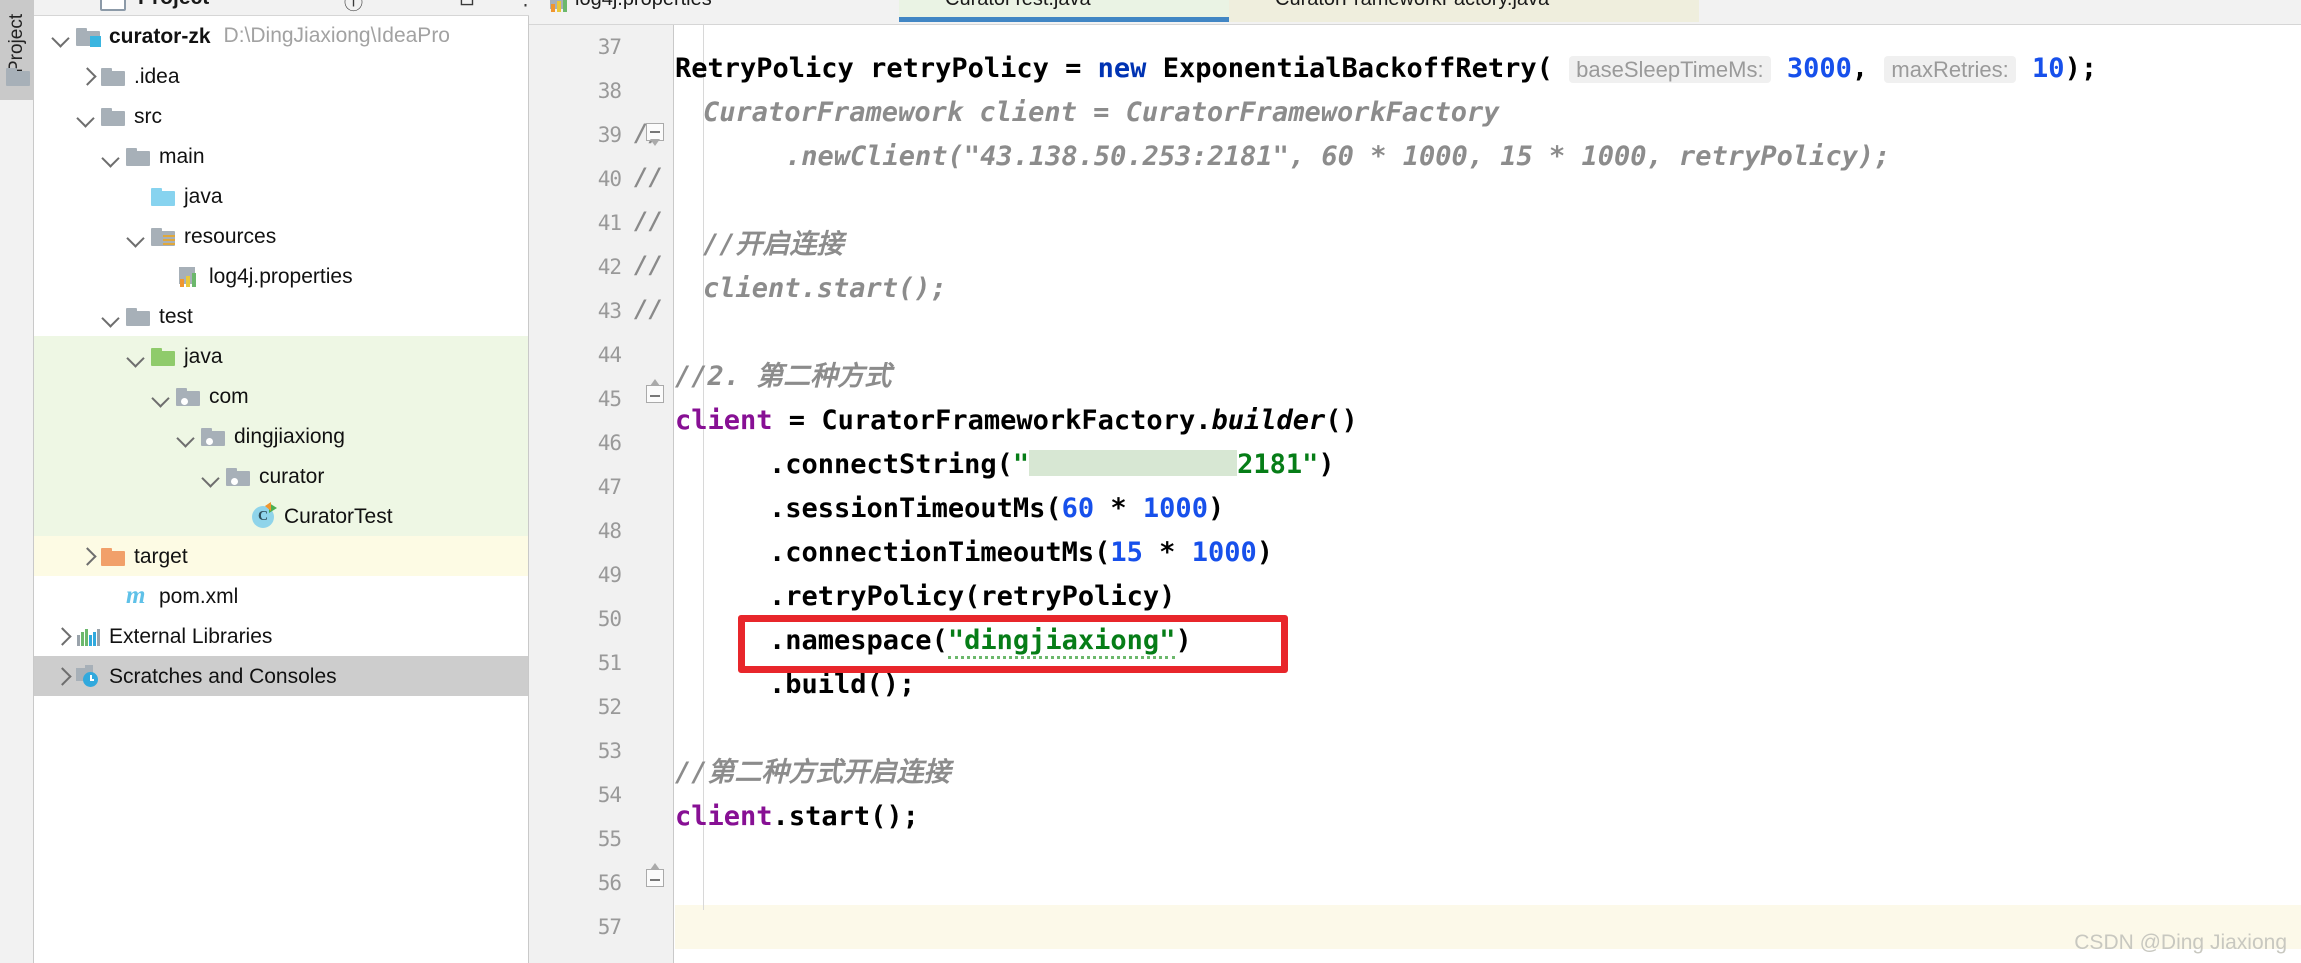 The height and width of the screenshot is (963, 2301). Describe the element at coordinates (281, 116) in the screenshot. I see `tree-item-src: src` at that location.